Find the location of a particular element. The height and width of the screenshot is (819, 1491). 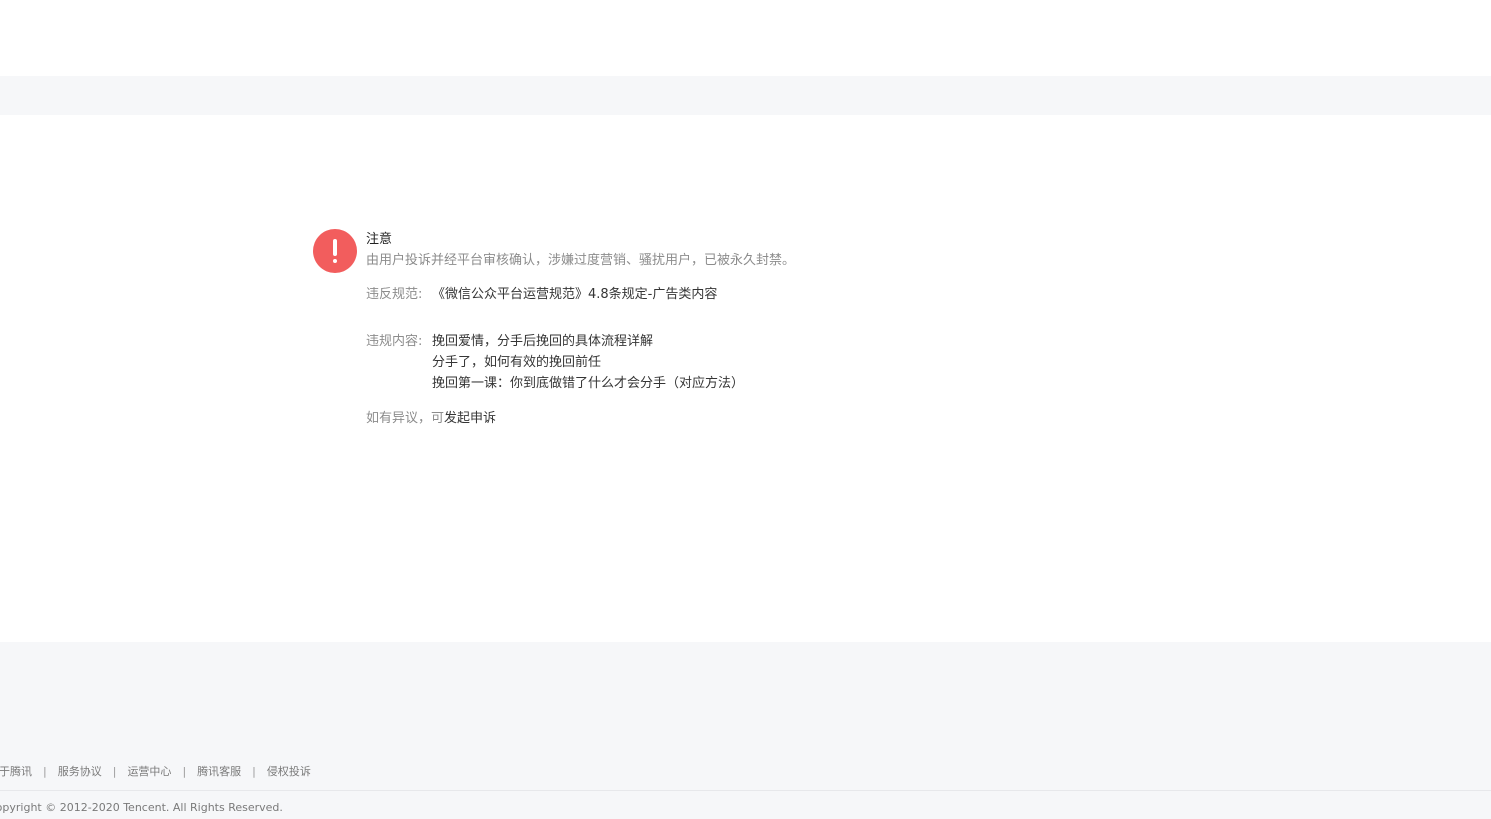

footer-divider is located at coordinates (745, 790).